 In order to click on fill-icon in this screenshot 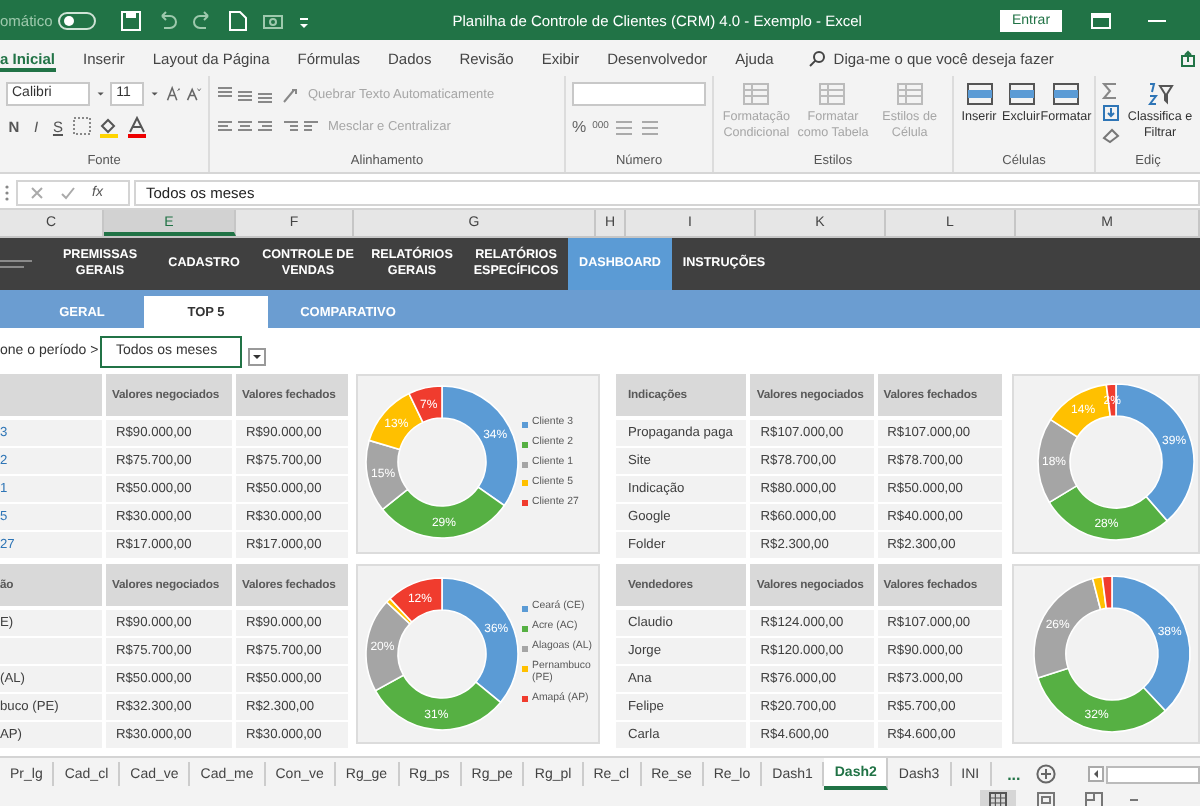, I will do `click(1111, 113)`.